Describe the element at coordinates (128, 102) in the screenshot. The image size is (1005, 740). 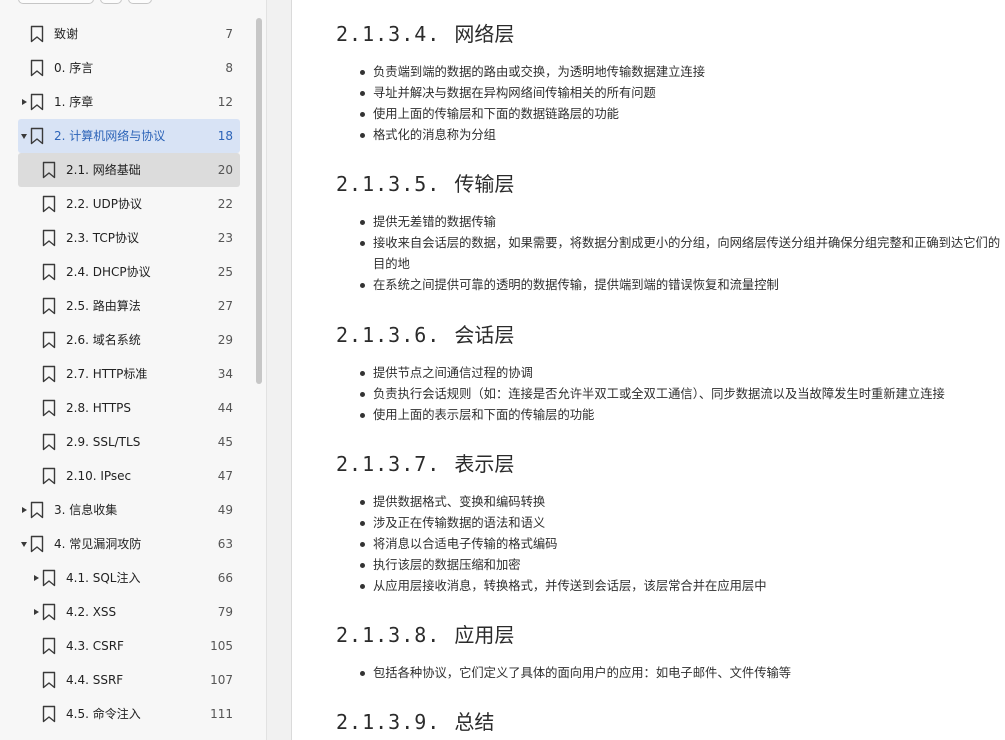
I see `toc-item: 1. 序章 12` at that location.